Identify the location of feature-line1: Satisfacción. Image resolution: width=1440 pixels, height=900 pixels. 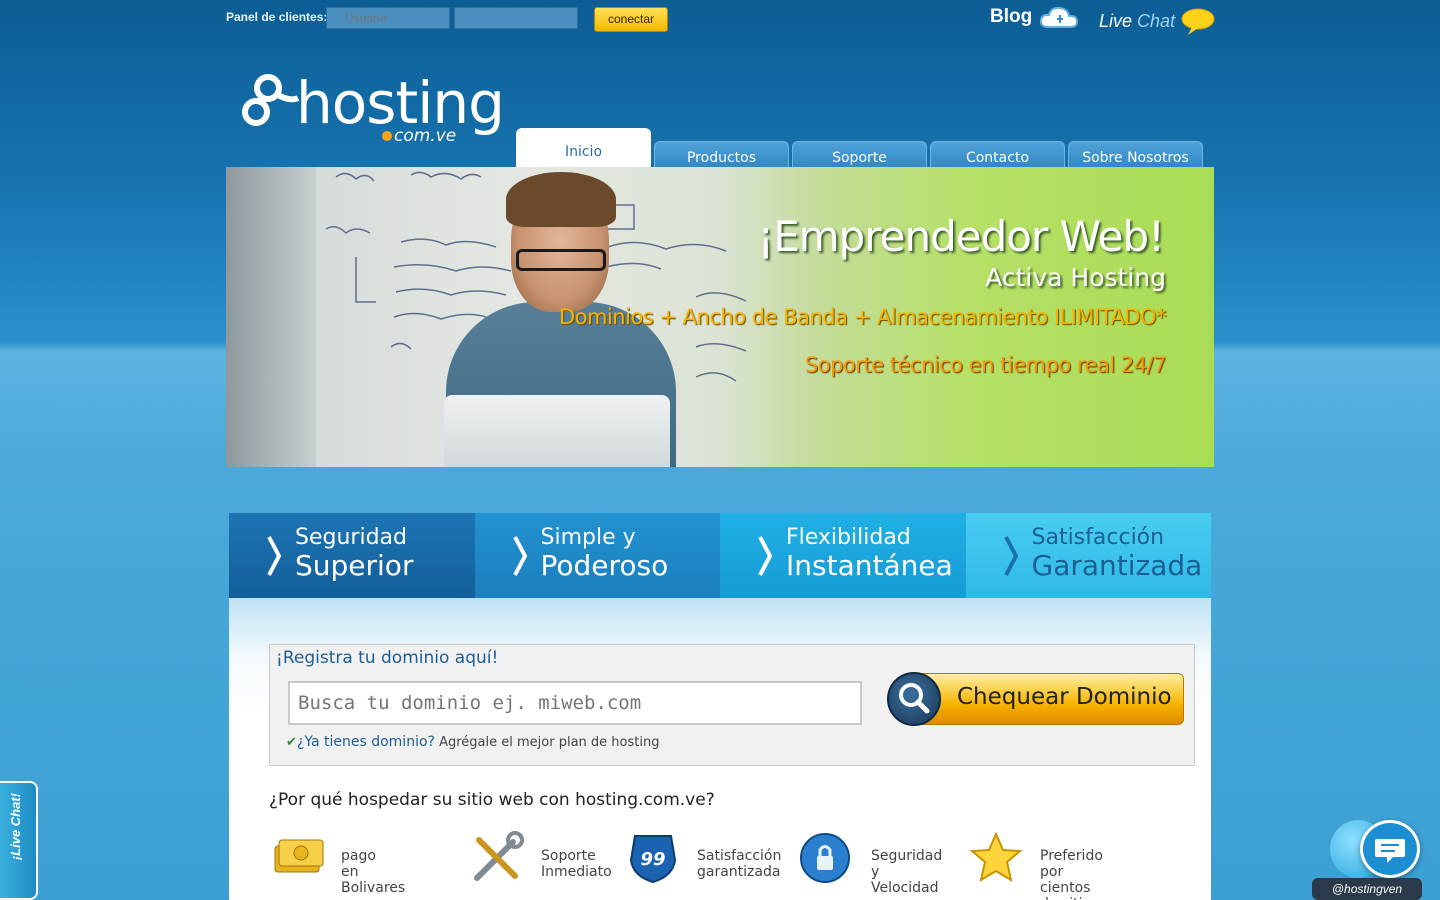
(1098, 537).